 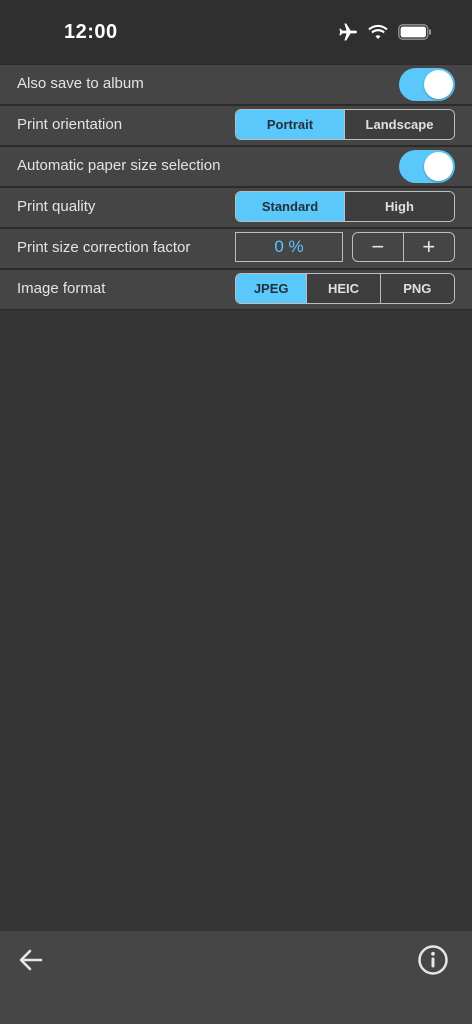 I want to click on setting-row-print-orientation: Print orientation Portrait Landscape, so click(x=236, y=125).